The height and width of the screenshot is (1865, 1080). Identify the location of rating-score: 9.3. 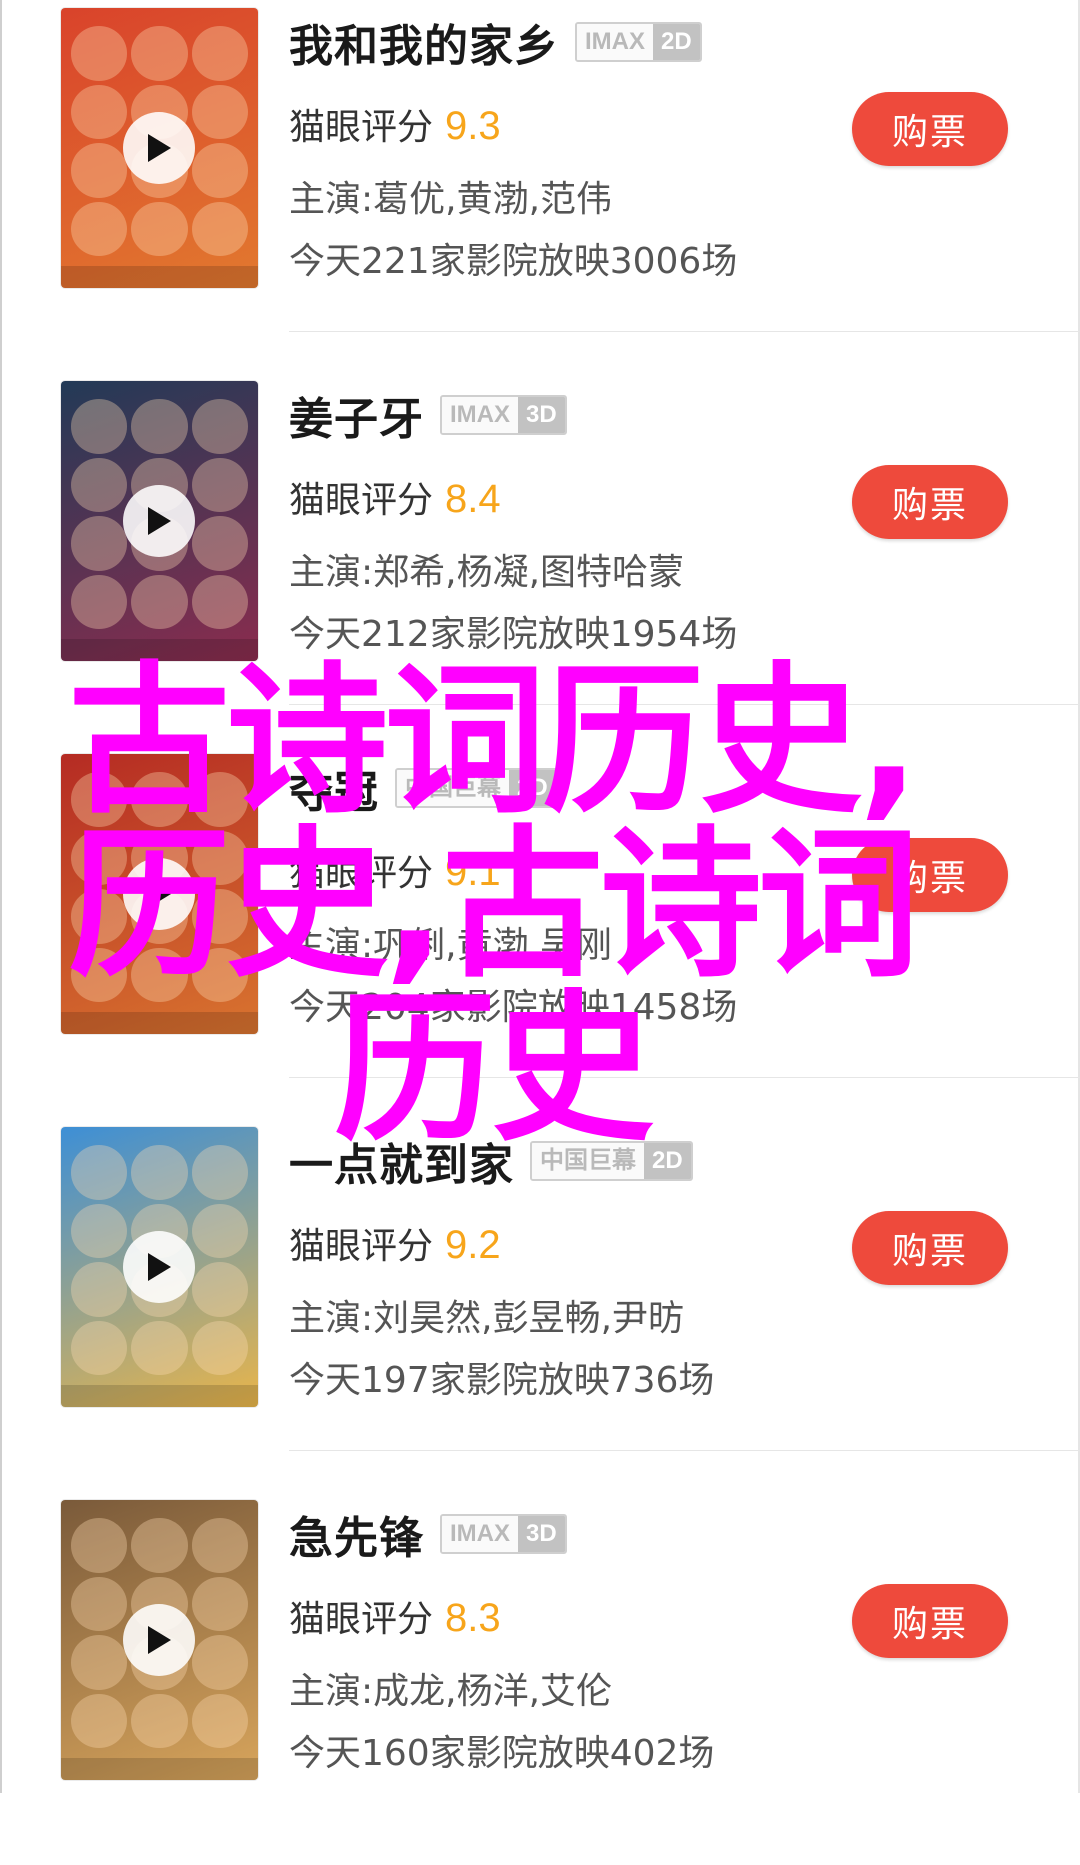
(473, 126).